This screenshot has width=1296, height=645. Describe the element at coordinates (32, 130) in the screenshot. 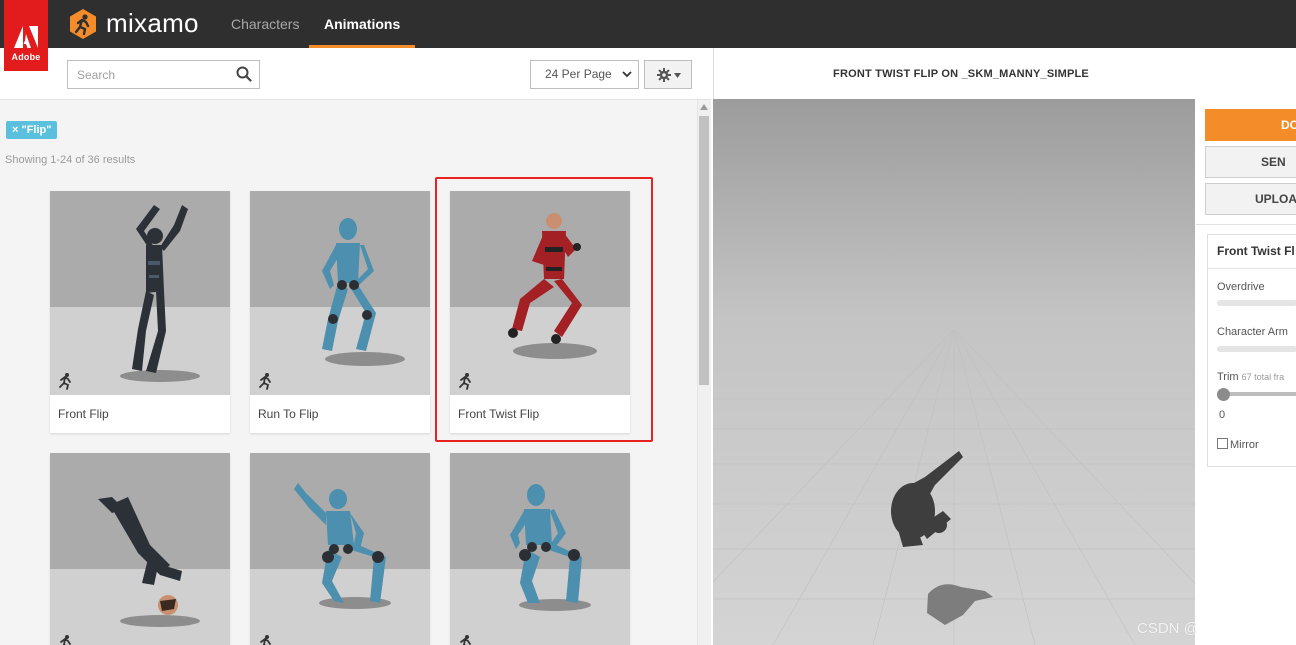

I see `filter-chip-flip: × "Flip"` at that location.